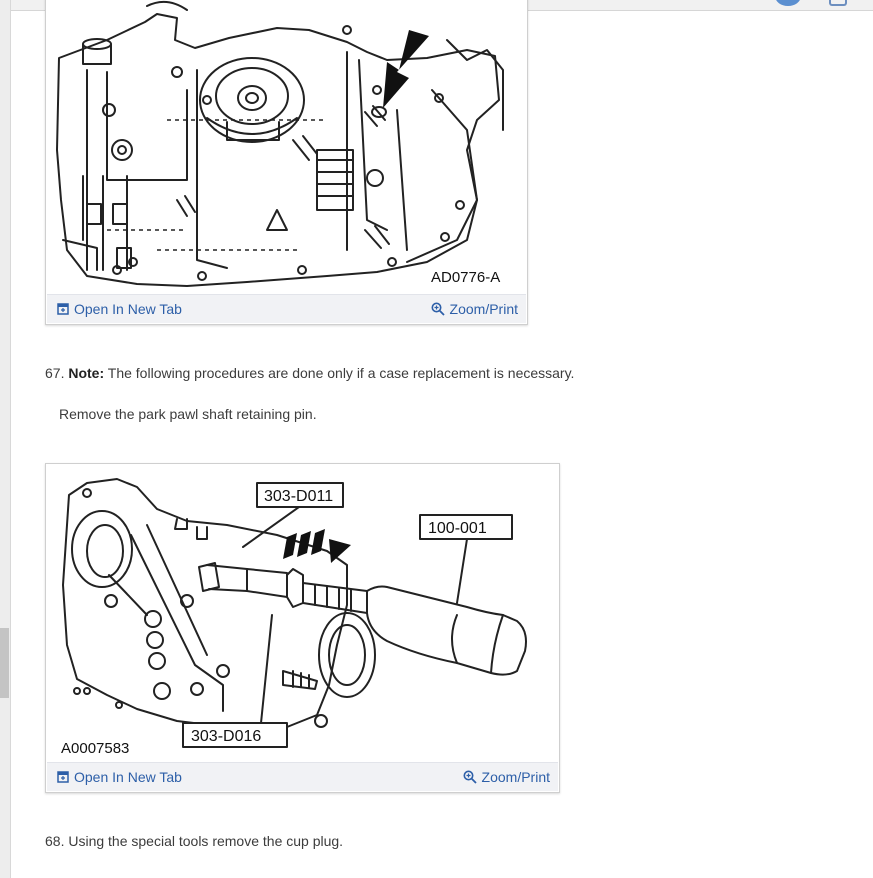  I want to click on left-scrollbar-track, so click(5, 439).